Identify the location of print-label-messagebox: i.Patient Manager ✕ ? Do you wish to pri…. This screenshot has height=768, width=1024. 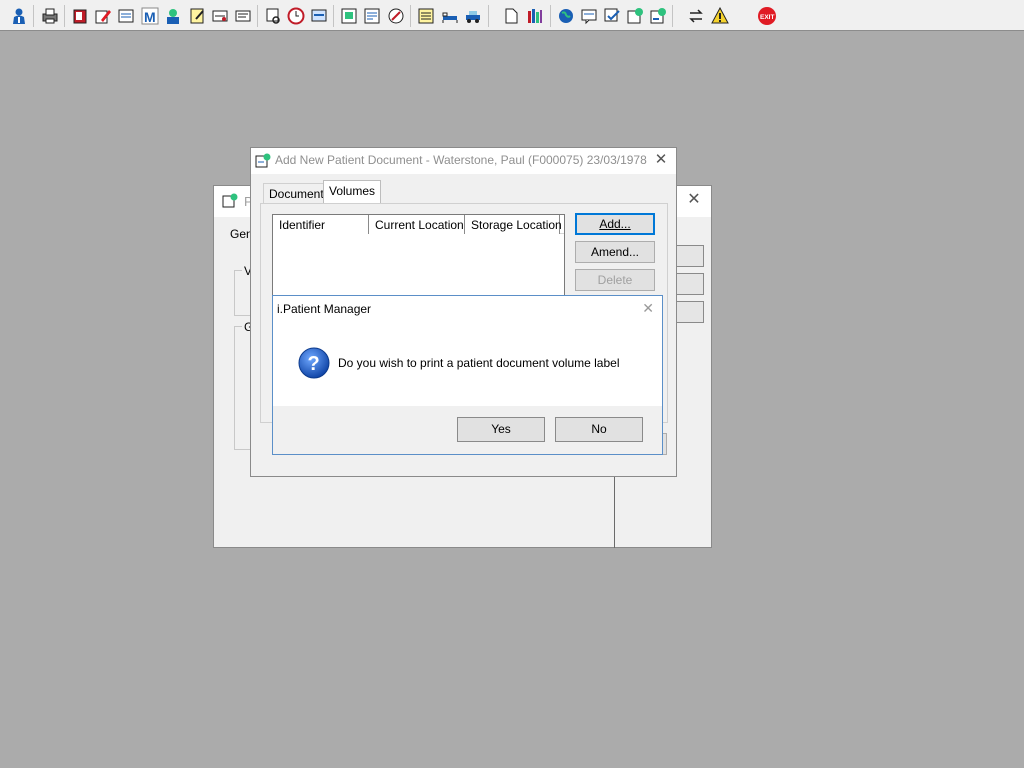
(467, 375).